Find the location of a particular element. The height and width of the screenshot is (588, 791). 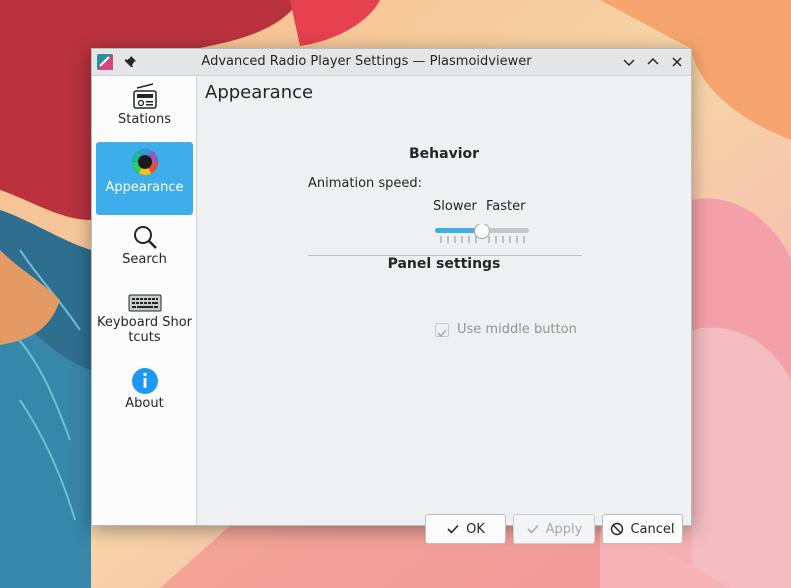

cancel-icon is located at coordinates (617, 529).